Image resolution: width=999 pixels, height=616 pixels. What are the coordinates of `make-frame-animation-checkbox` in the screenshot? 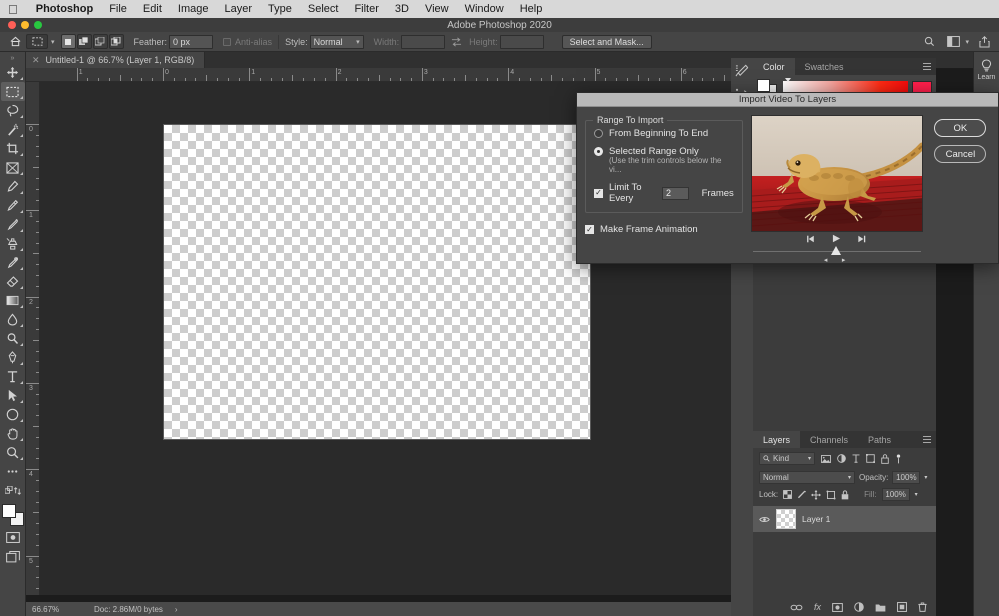 It's located at (589, 229).